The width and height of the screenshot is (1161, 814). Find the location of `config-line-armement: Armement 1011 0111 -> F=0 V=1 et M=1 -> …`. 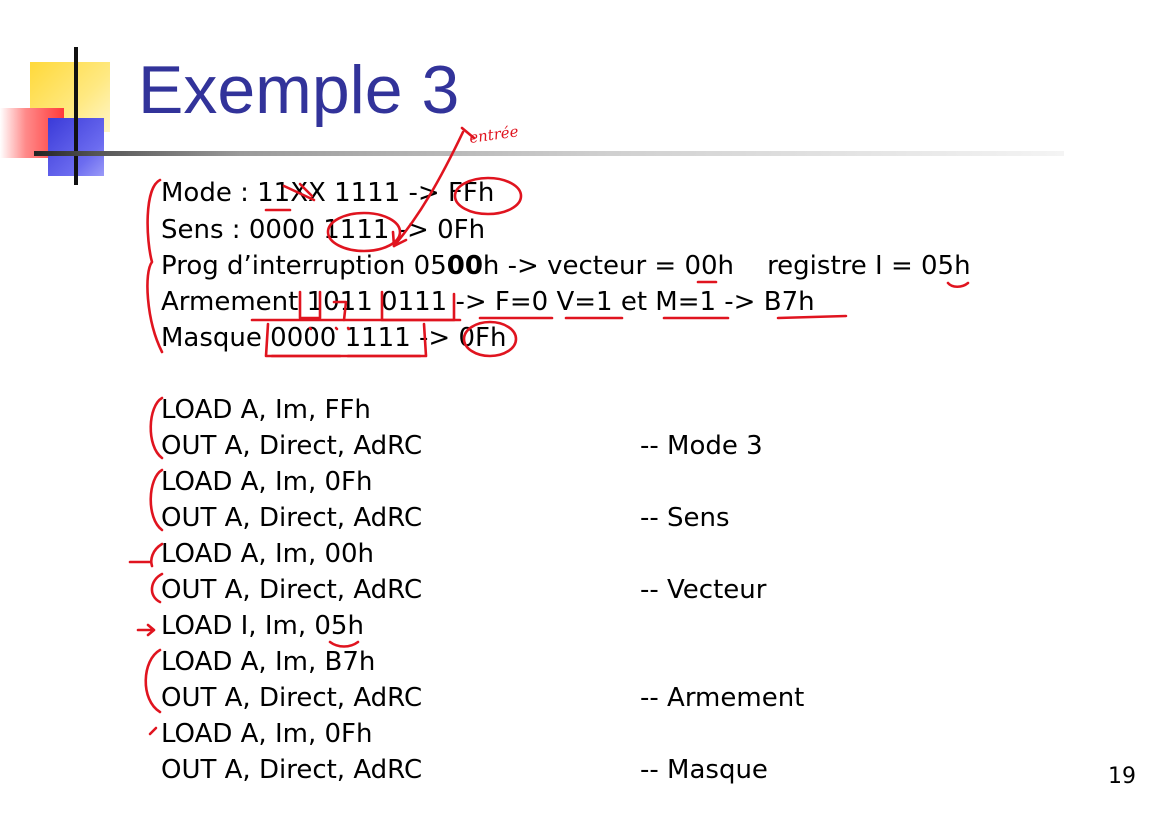

config-line-armement: Armement 1011 0111 -> F=0 V=1 et M=1 -> … is located at coordinates (488, 302).